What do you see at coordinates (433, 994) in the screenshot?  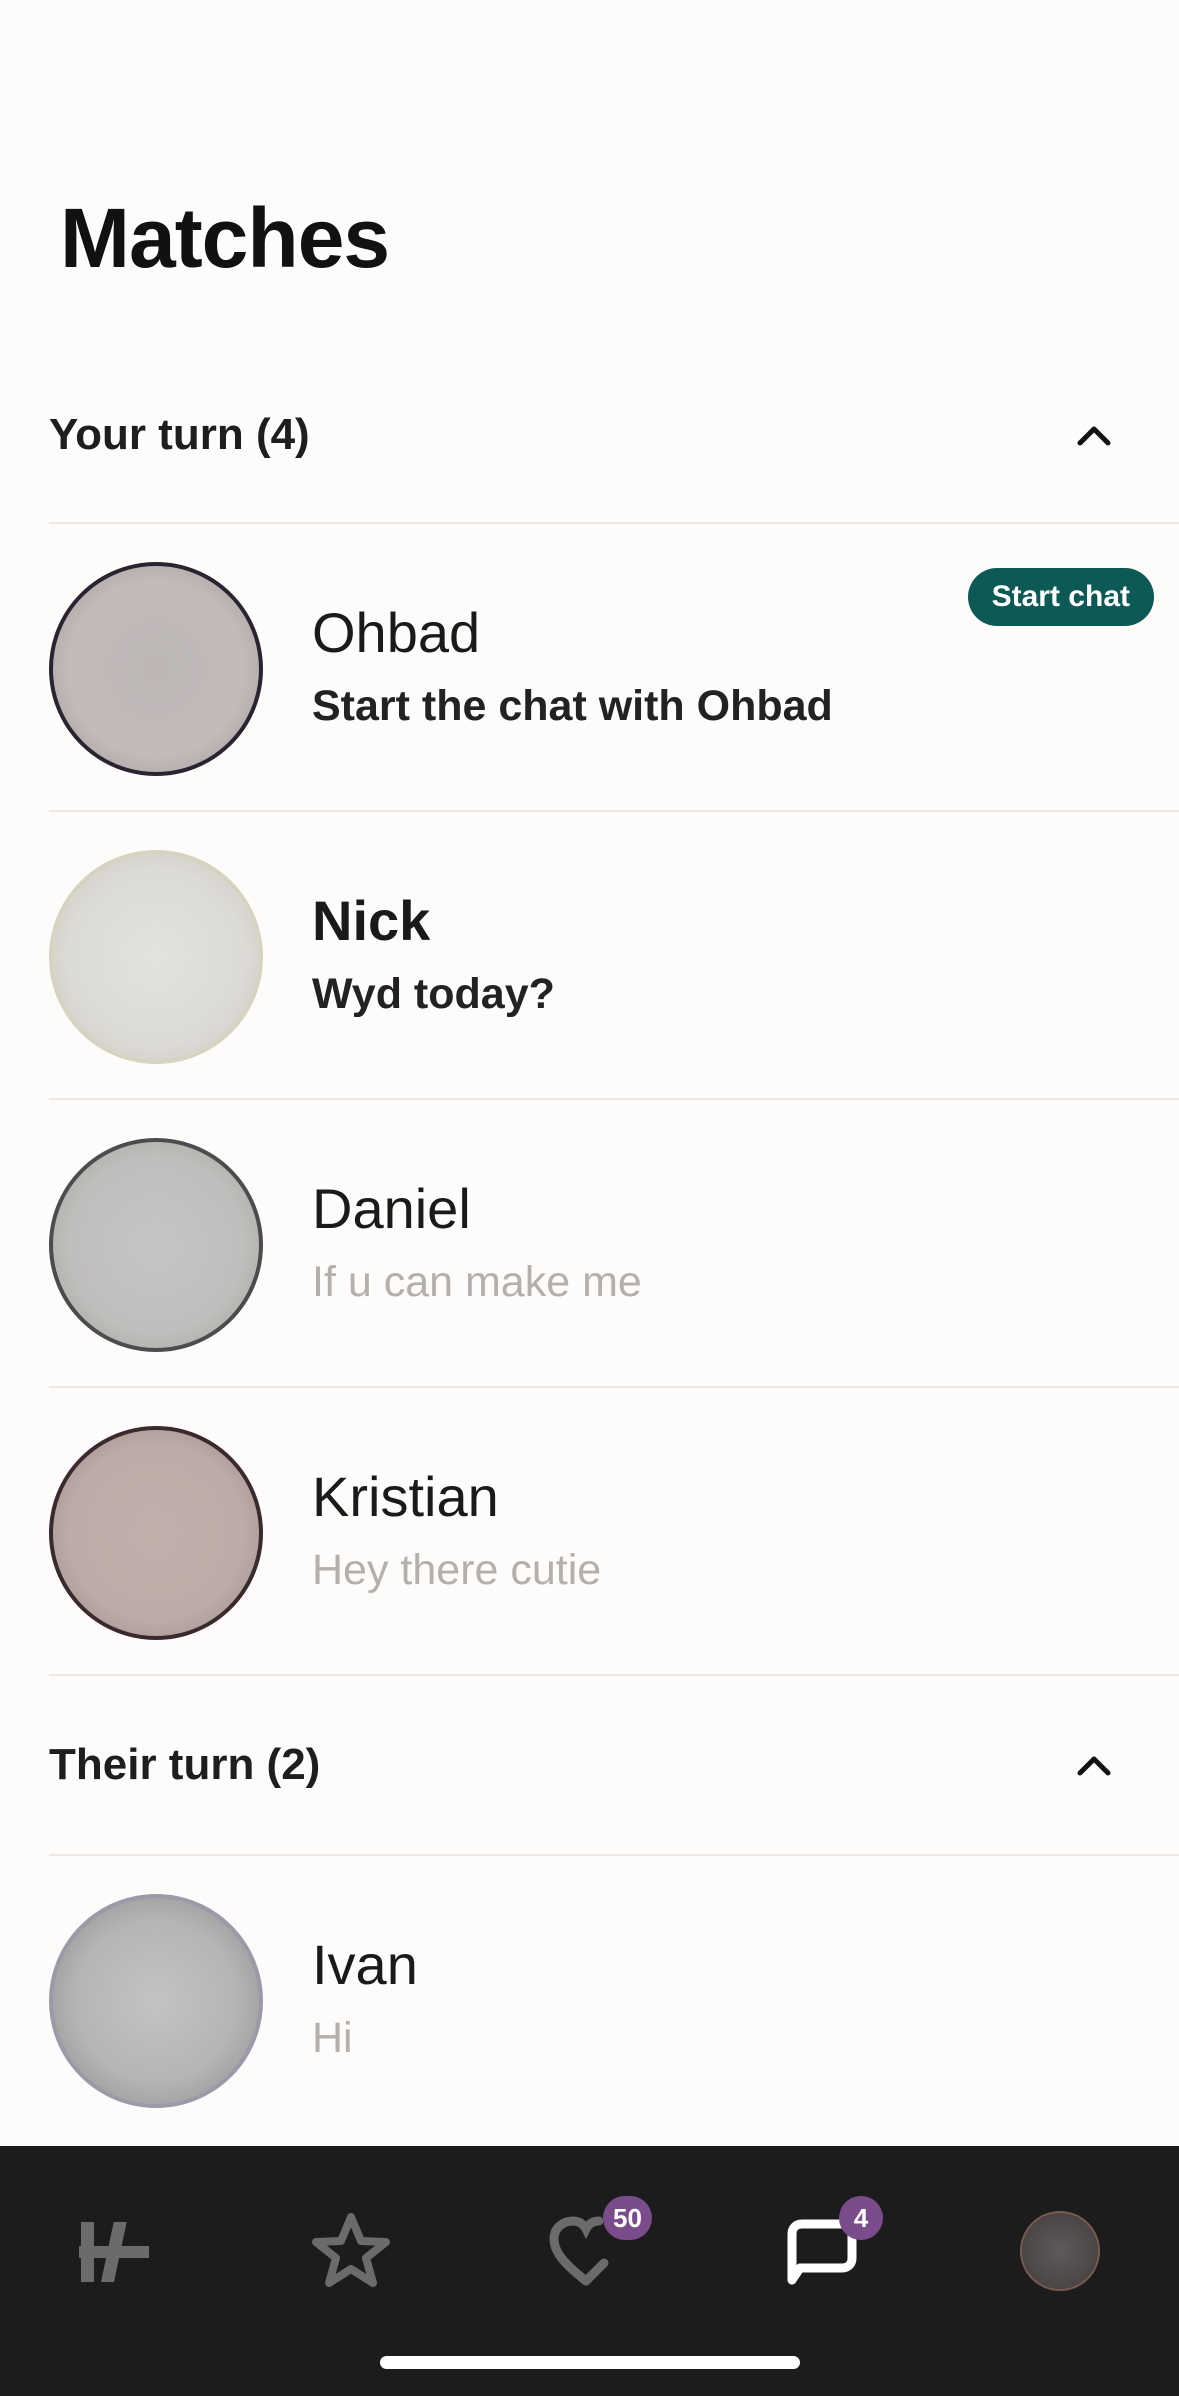 I see `match-preview: Wyd today?` at bounding box center [433, 994].